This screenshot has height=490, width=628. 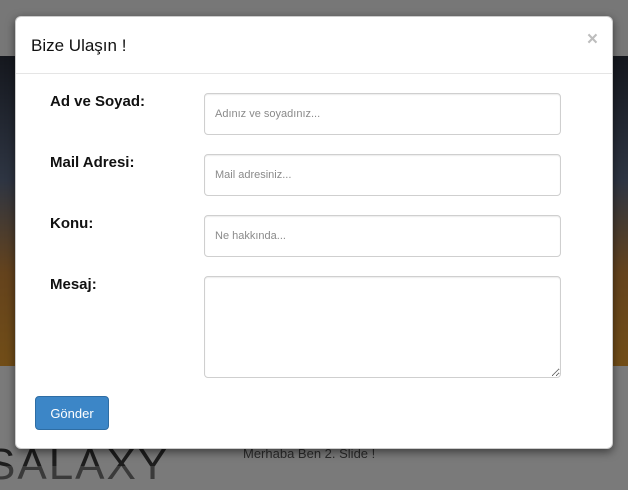 What do you see at coordinates (382, 114) in the screenshot?
I see `name-input` at bounding box center [382, 114].